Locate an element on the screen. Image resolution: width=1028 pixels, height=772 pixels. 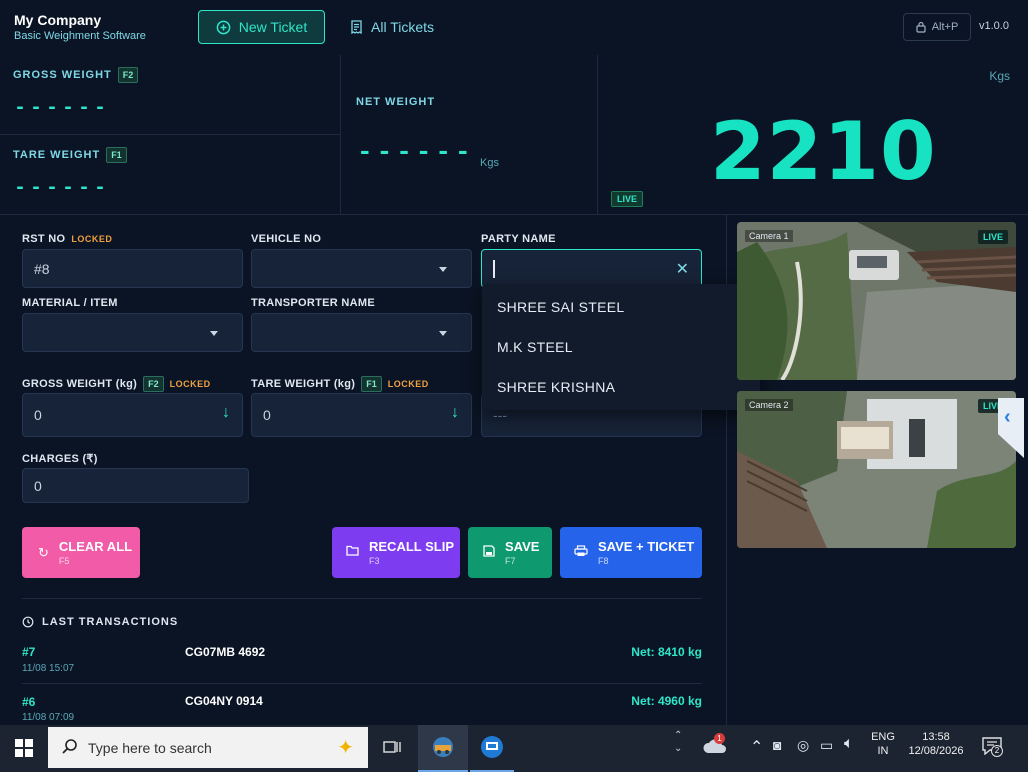
clear-all-key: F5 is located at coordinates (64, 561).